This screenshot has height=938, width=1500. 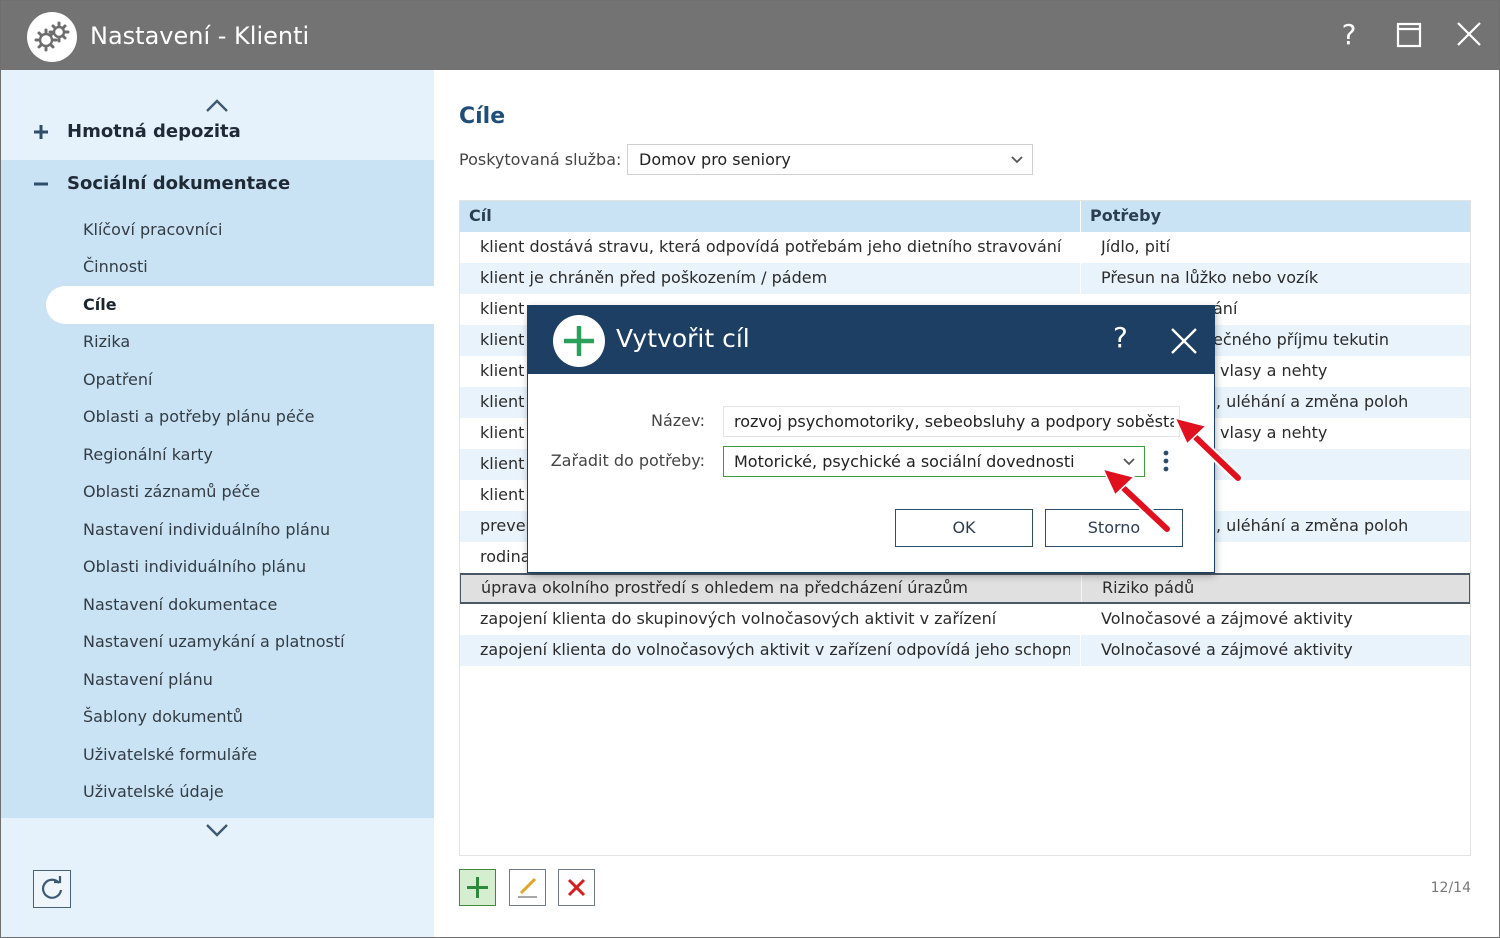 I want to click on refresh-button, so click(x=52, y=889).